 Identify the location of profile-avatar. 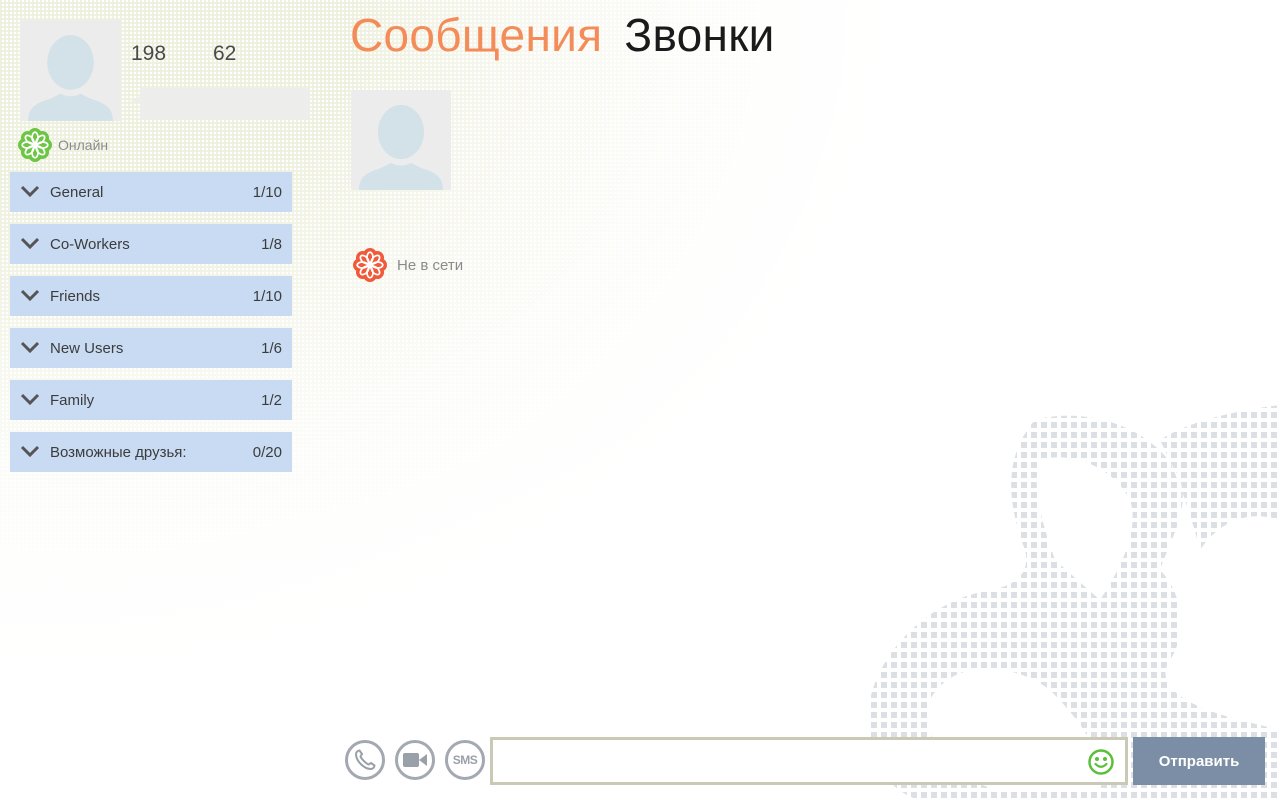
(70, 70).